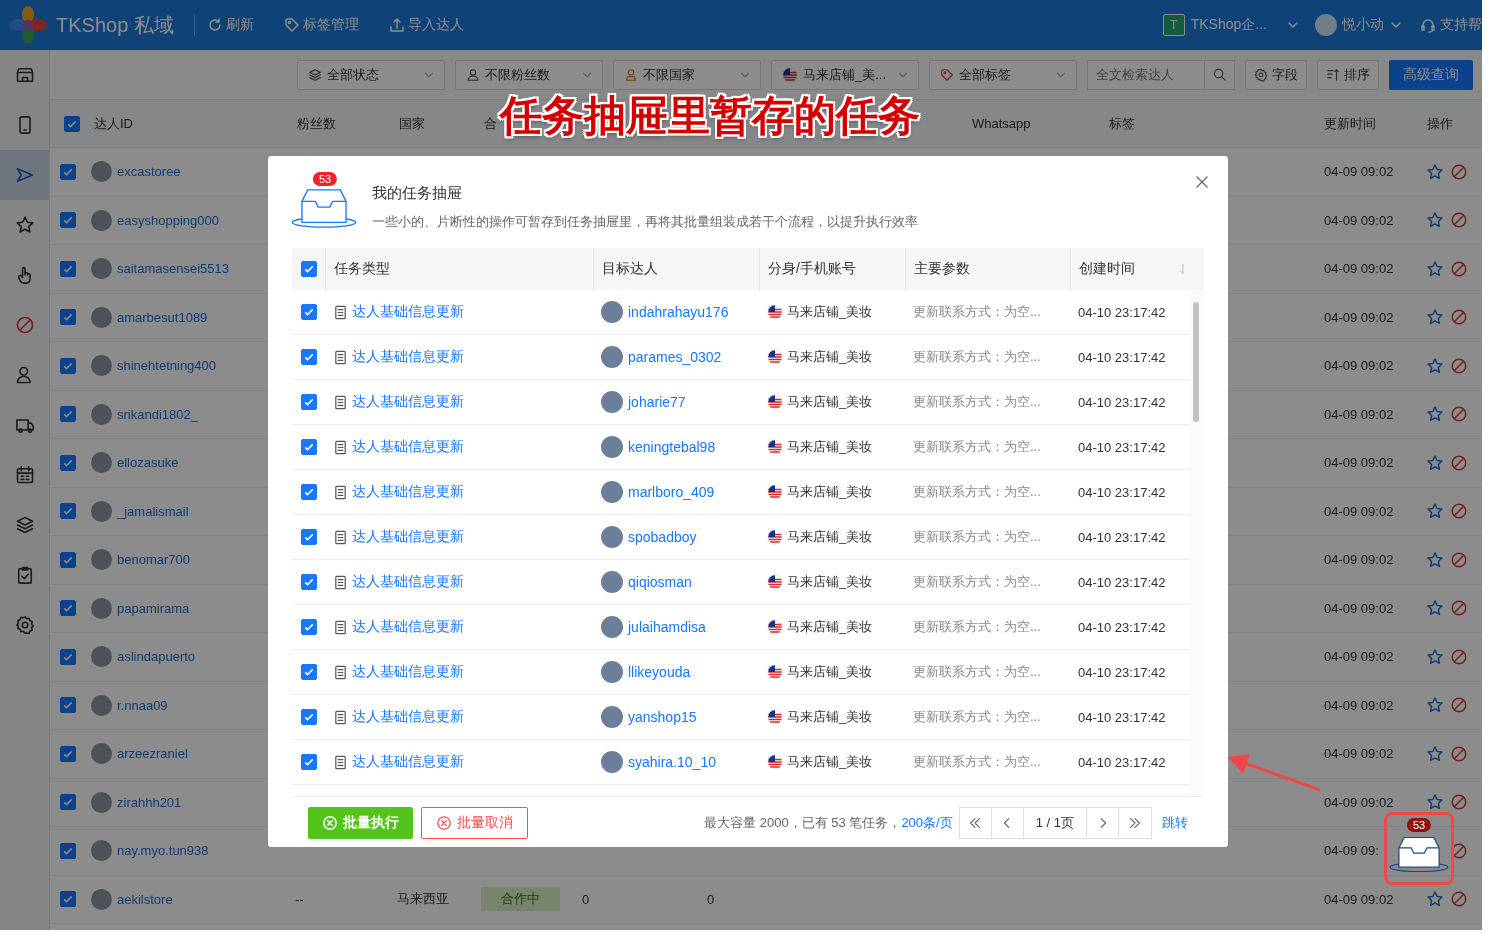 This screenshot has width=1508, height=939. Describe the element at coordinates (173, 269) in the screenshot. I see `creator-id: saitamasensei5513` at that location.